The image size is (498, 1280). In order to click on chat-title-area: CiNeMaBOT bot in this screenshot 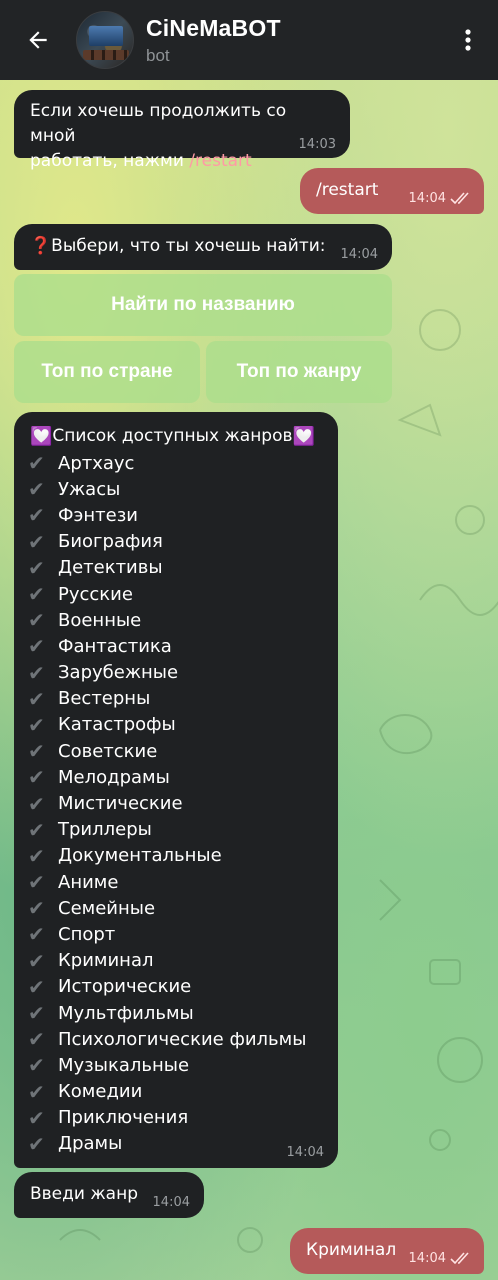, I will do `click(292, 40)`.